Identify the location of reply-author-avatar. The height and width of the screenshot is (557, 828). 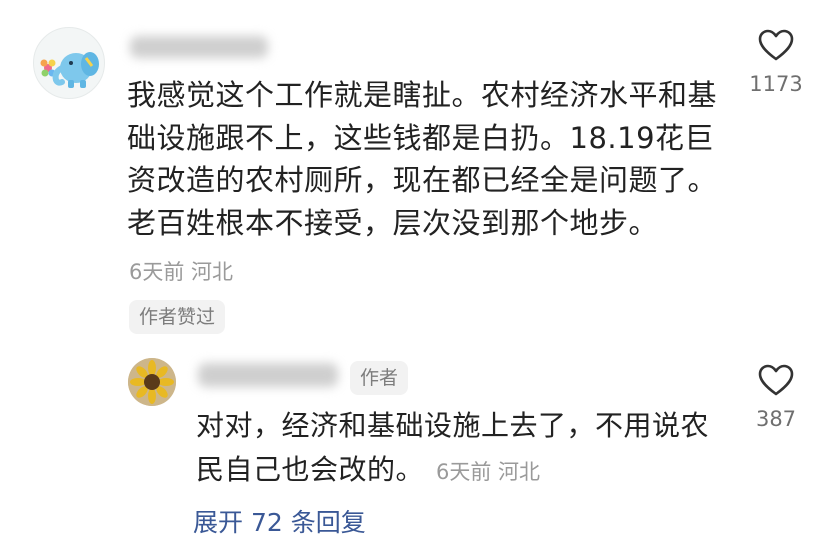
(152, 382).